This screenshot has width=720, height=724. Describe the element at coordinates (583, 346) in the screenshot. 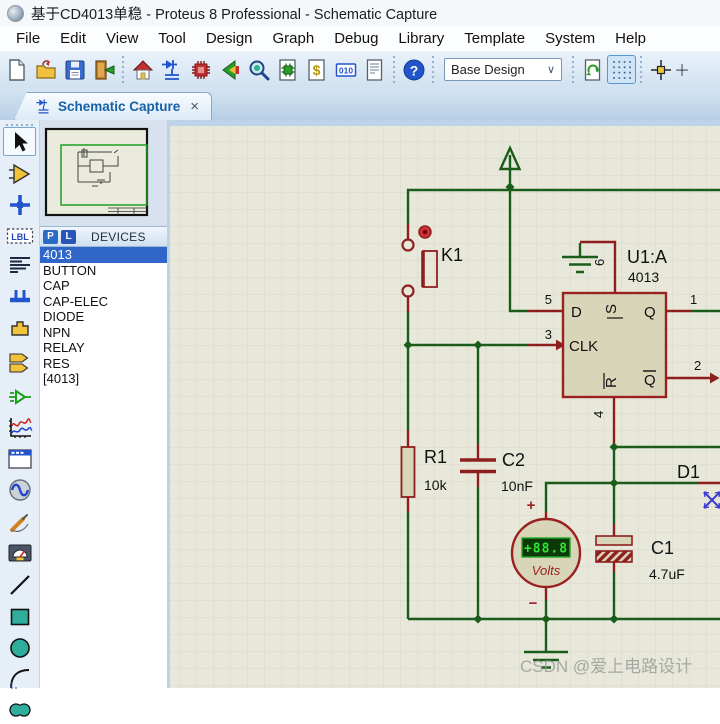

I see `u1-pin-clk: CLK` at that location.